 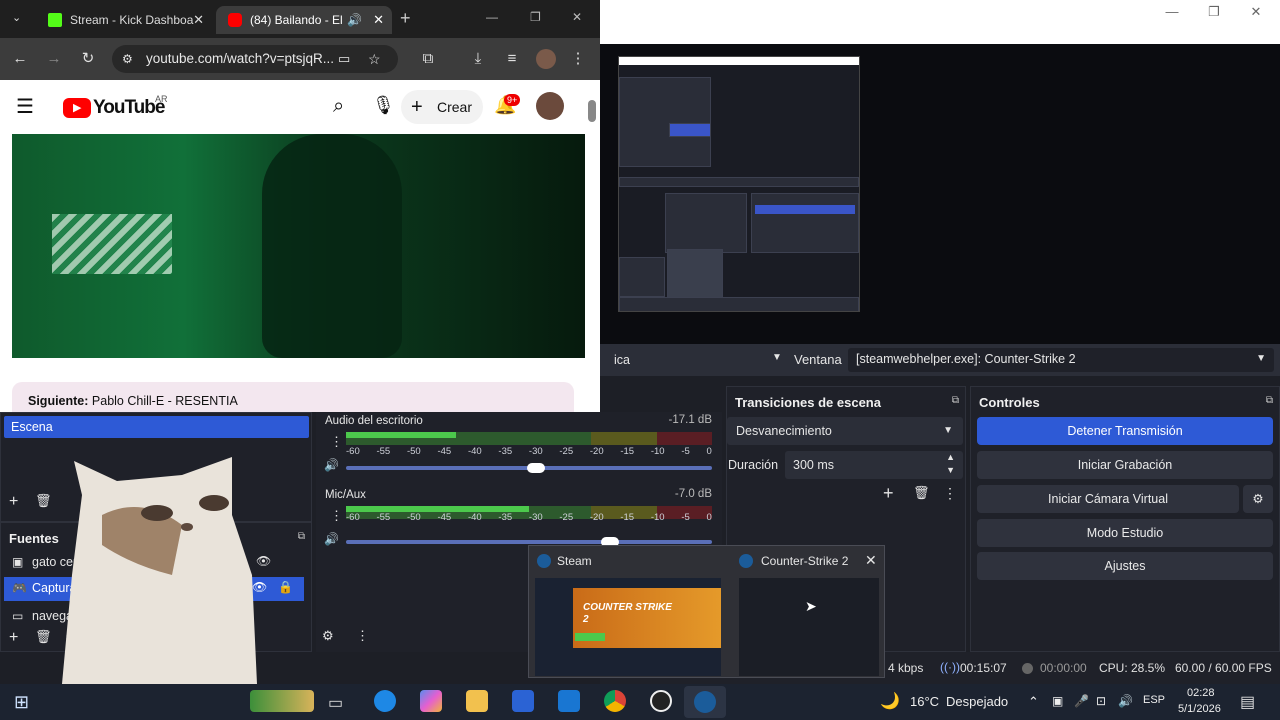 What do you see at coordinates (304, 20) in the screenshot?
I see `tab-youtube: (84) Bailando - El 🔊 ✕` at bounding box center [304, 20].